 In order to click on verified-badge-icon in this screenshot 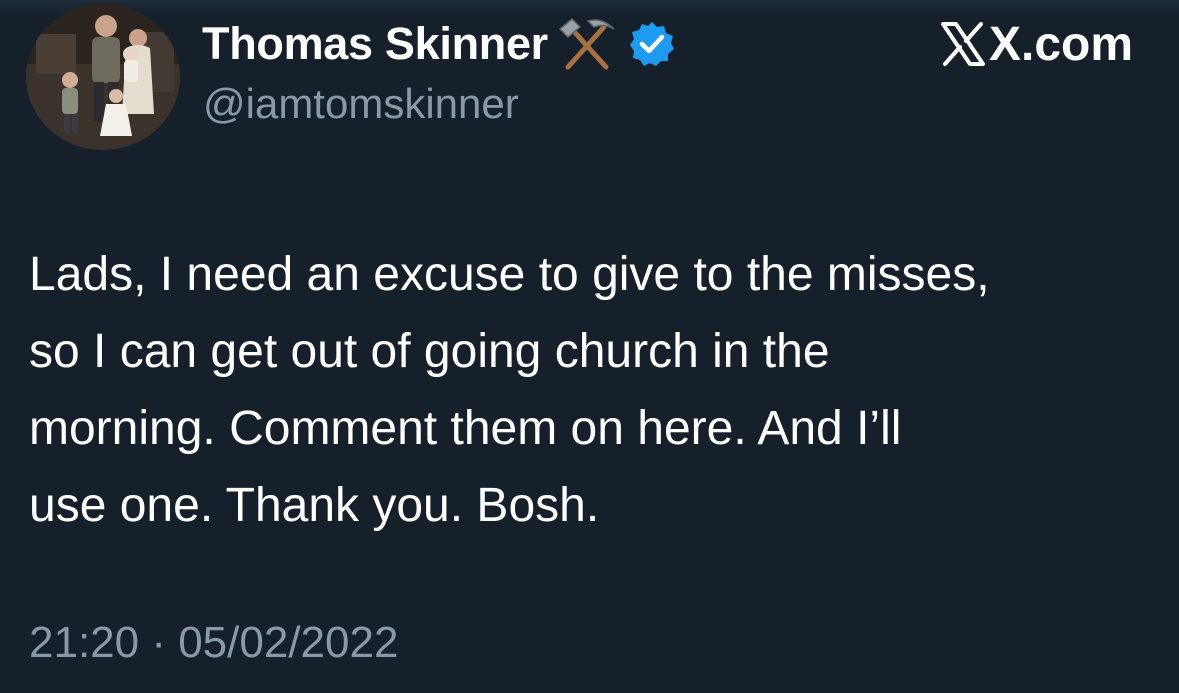, I will do `click(652, 44)`.